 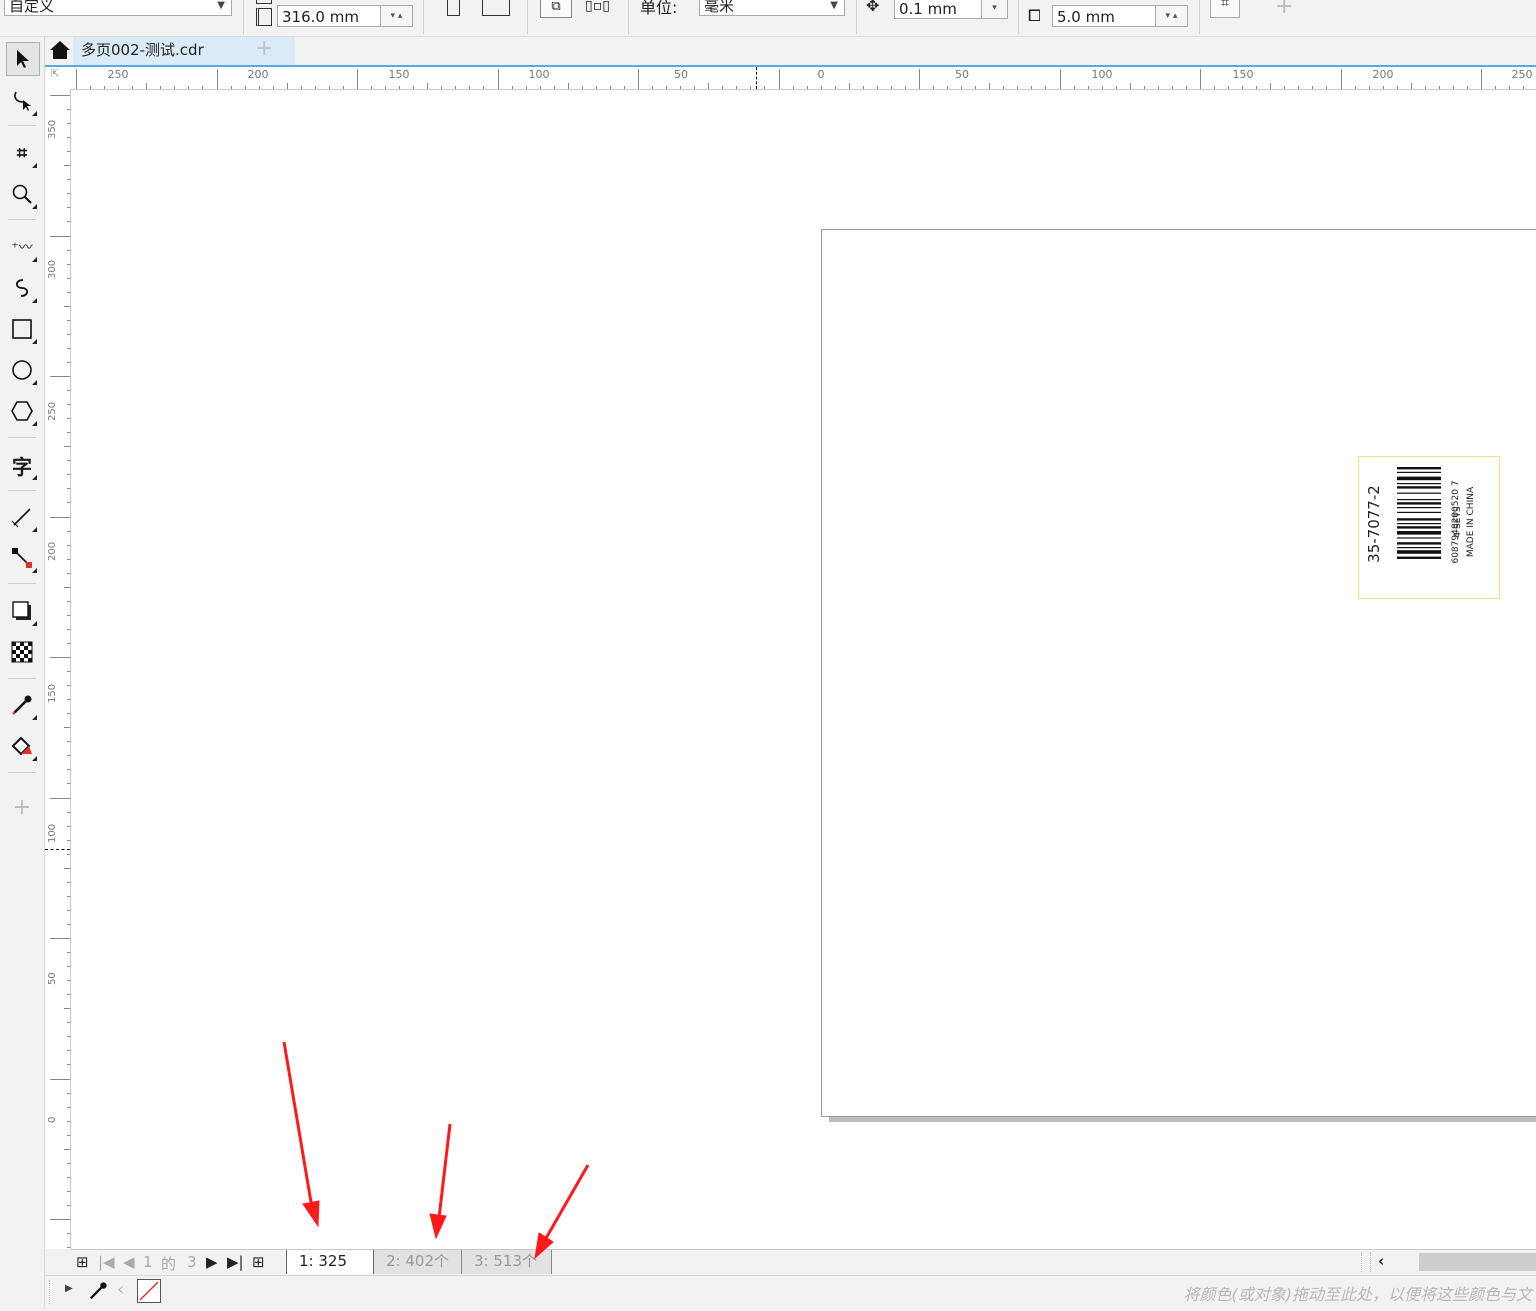 What do you see at coordinates (69, 1288) in the screenshot?
I see `palette-expand-icon: ▶` at bounding box center [69, 1288].